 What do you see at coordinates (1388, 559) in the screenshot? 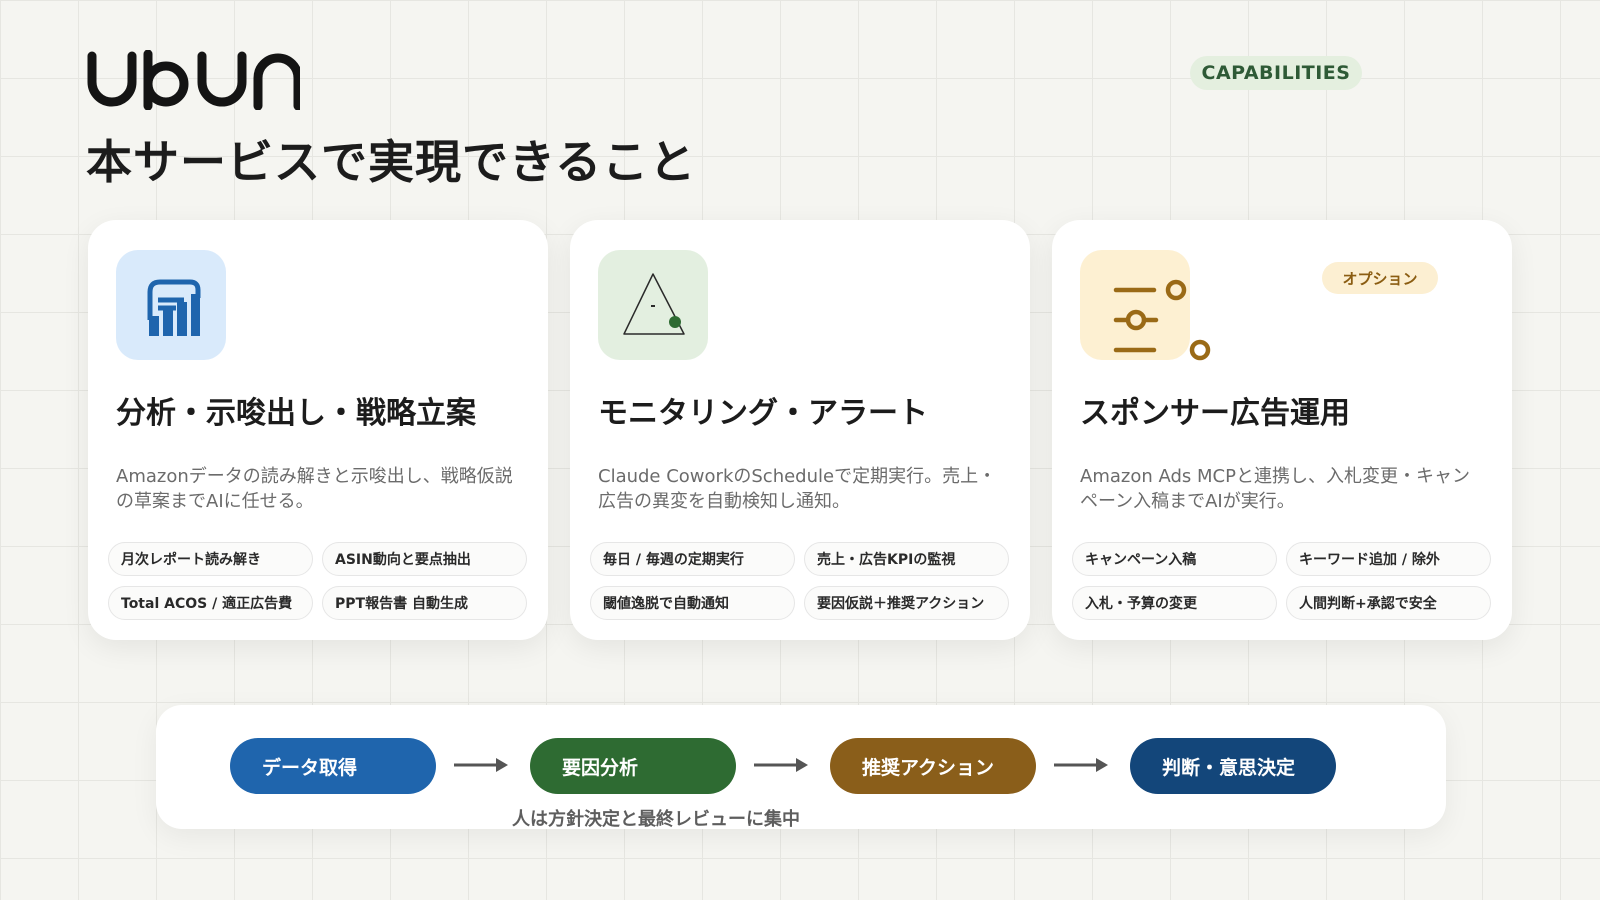
I see `feature-chip: キーワード追加 / 除外` at bounding box center [1388, 559].